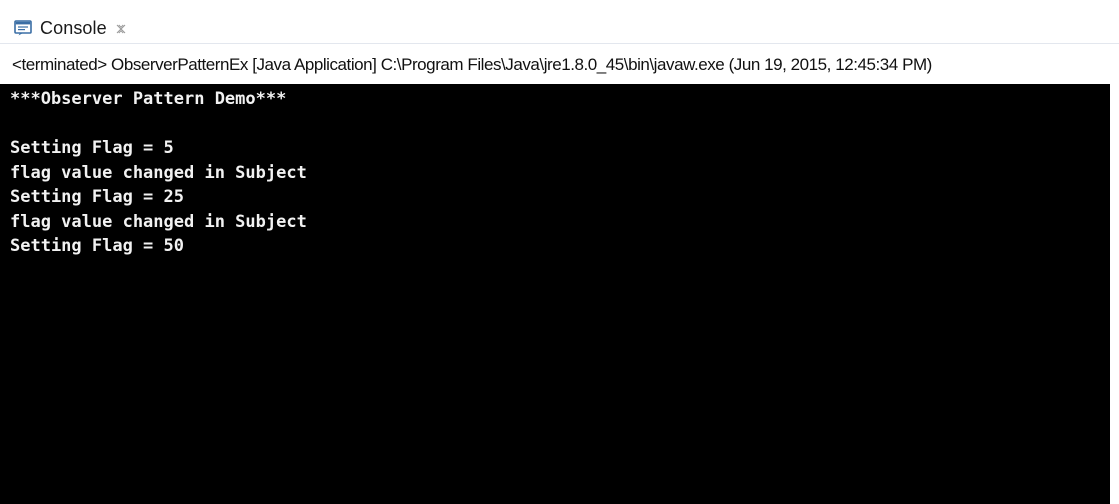 Image resolution: width=1119 pixels, height=504 pixels. What do you see at coordinates (121, 29) in the screenshot?
I see `close-icon` at bounding box center [121, 29].